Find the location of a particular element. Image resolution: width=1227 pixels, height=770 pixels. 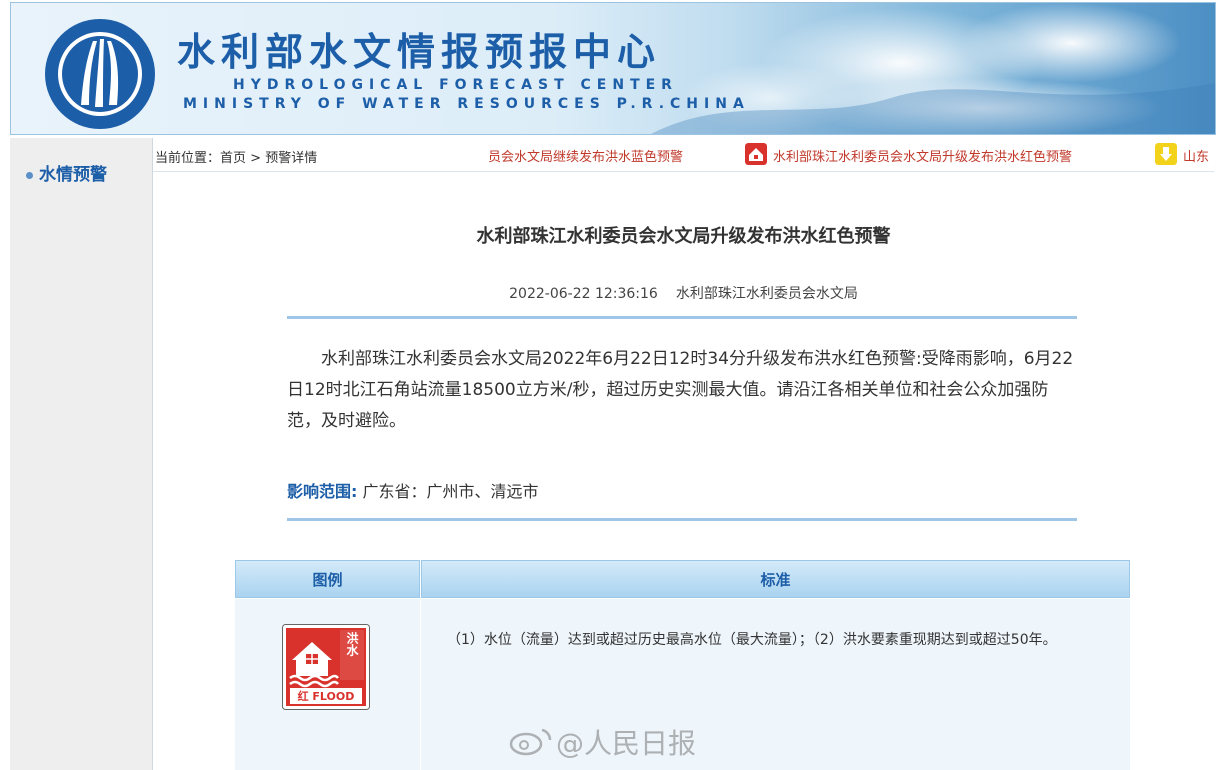

ticker-item-shandong: 山东 is located at coordinates (1196, 155).